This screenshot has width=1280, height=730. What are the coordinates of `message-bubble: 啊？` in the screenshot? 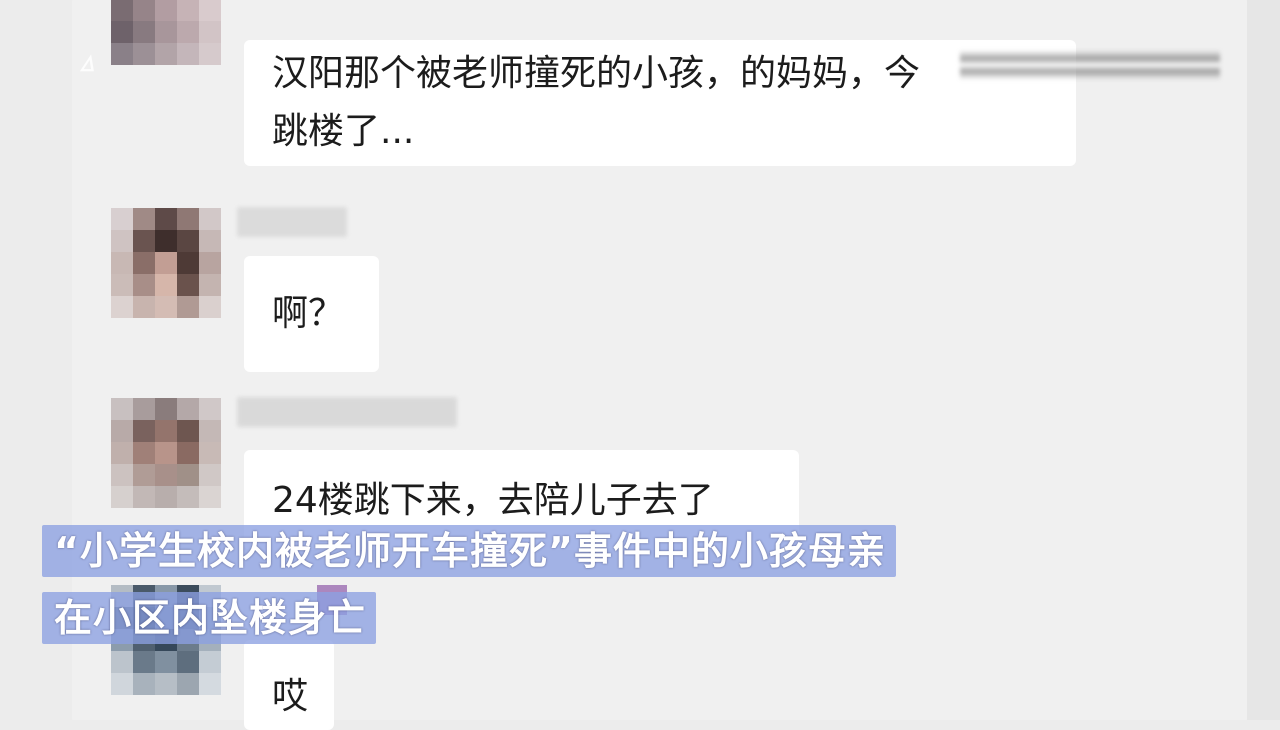 It's located at (311, 314).